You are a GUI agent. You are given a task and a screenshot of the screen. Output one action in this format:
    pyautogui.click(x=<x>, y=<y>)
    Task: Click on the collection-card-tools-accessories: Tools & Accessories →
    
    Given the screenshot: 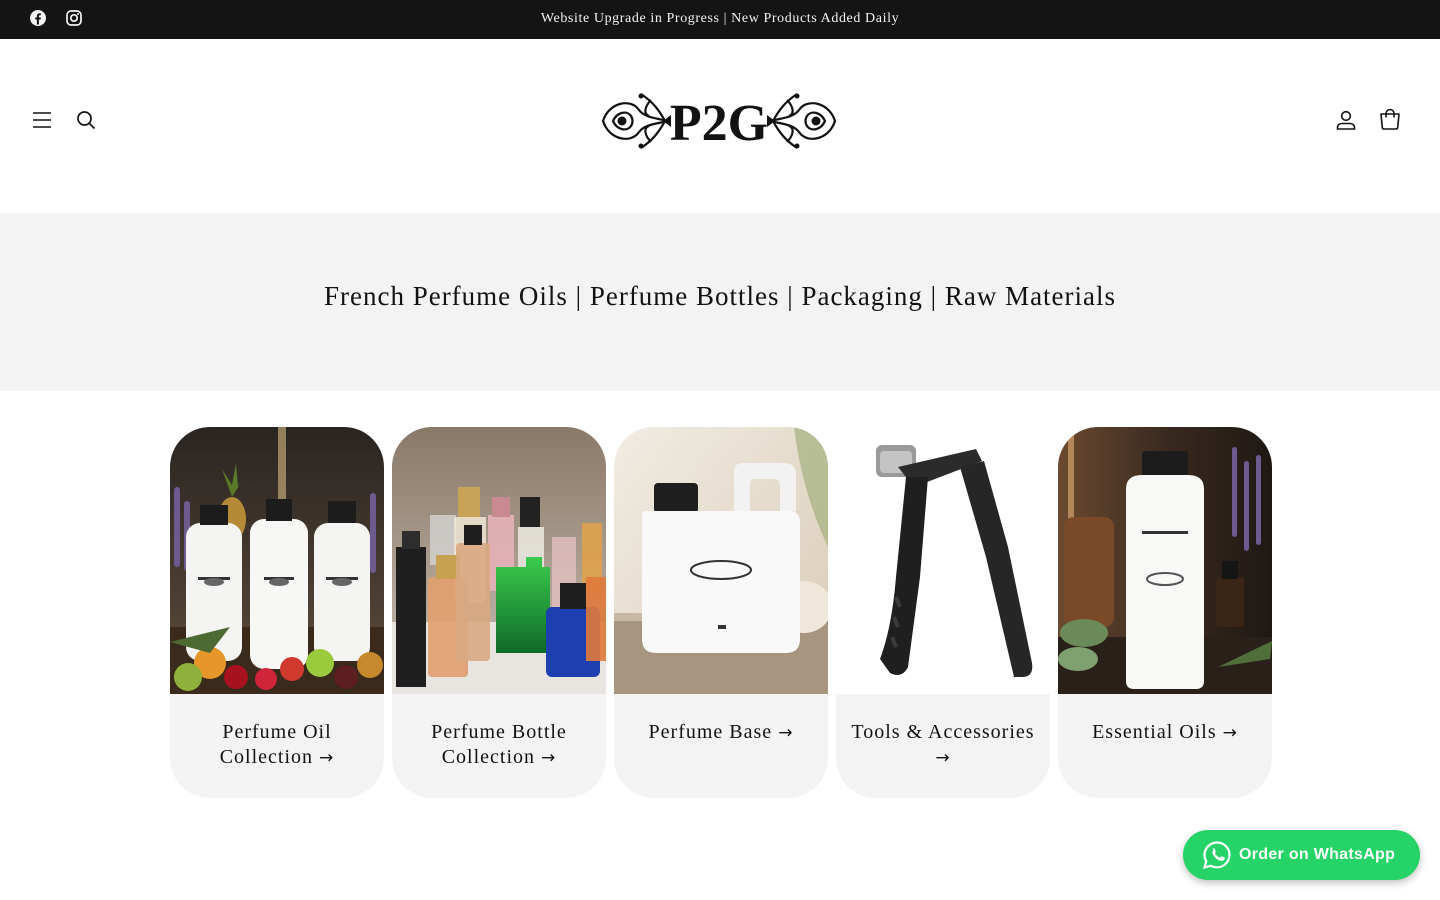 What is the action you would take?
    pyautogui.click(x=943, y=612)
    